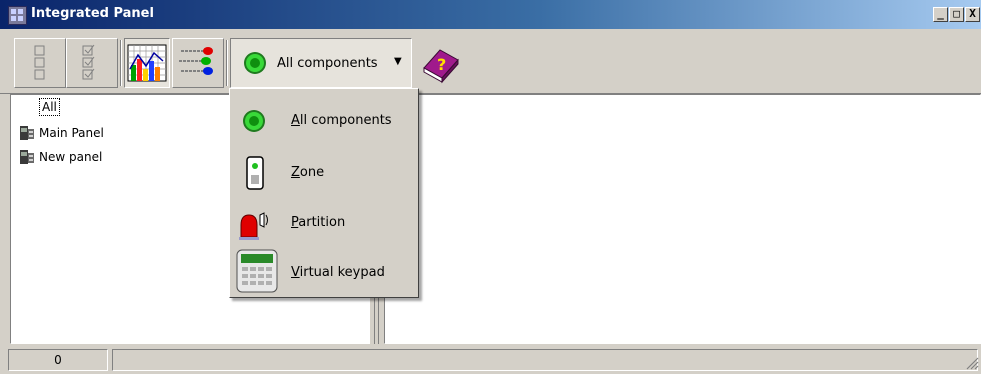 This screenshot has width=981, height=374. Describe the element at coordinates (490, 14) in the screenshot. I see `title-bar: Integrated Panel _ □ X` at that location.